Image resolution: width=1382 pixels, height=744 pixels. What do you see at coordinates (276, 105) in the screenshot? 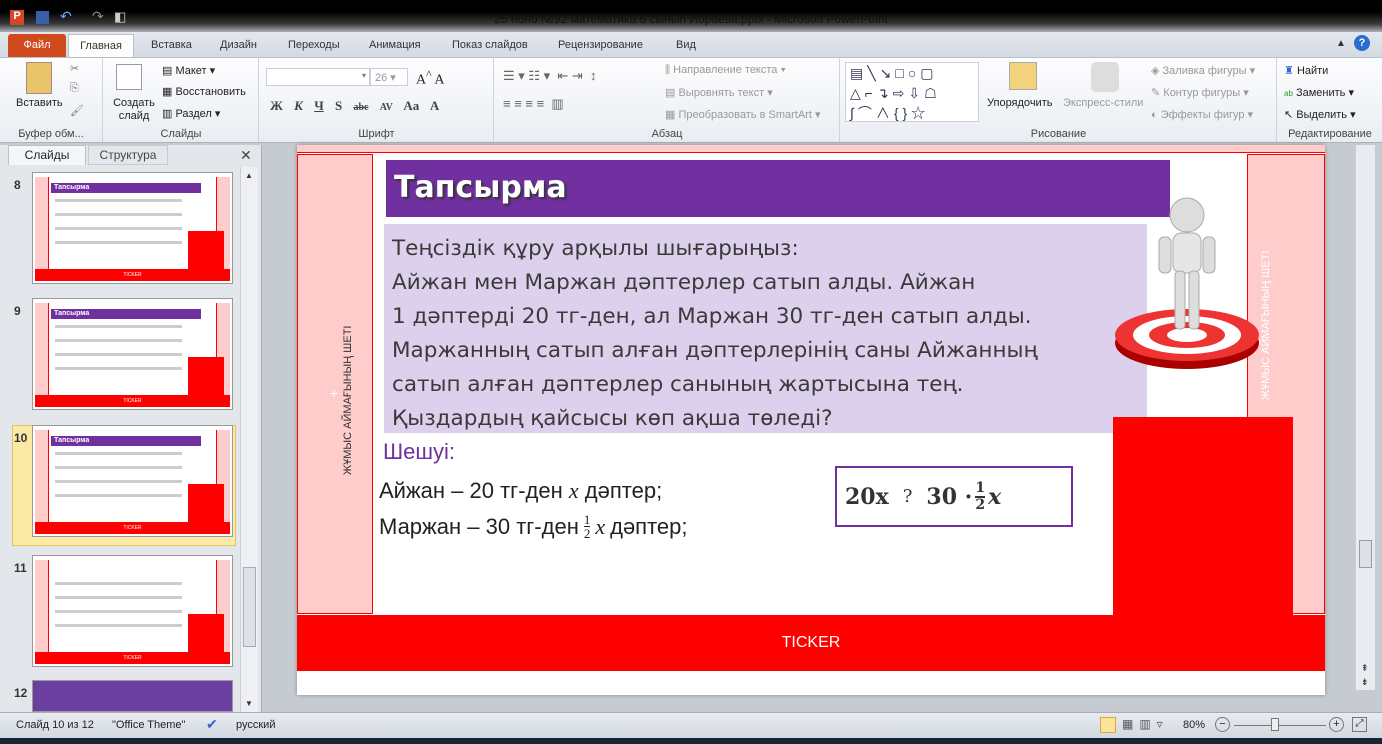
I see `bold-button: Ж` at bounding box center [276, 105].